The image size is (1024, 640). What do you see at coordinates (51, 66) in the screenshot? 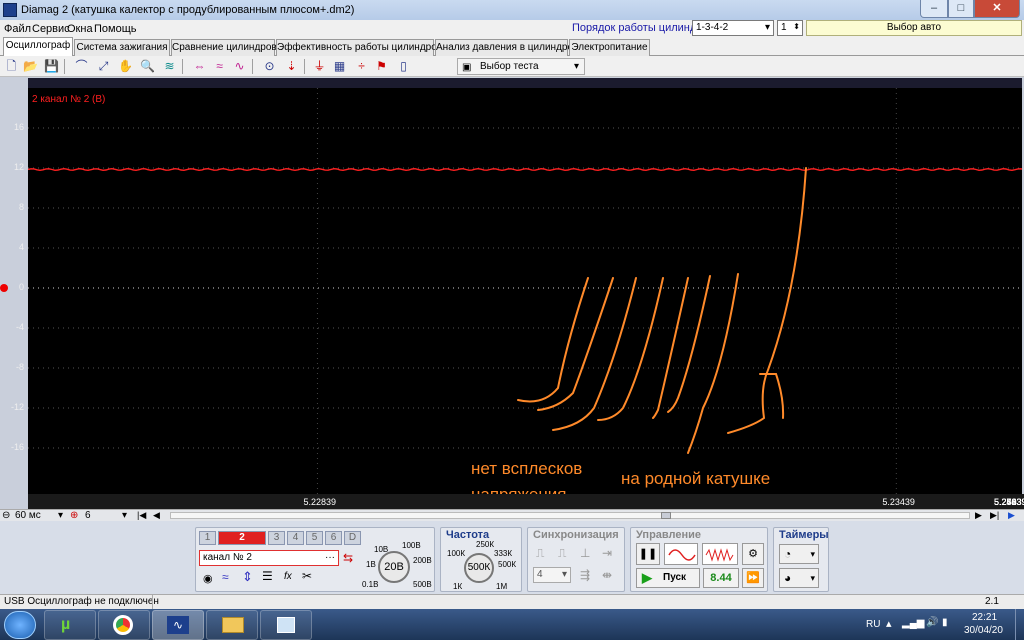
I see `save-icon: 💾` at bounding box center [51, 66].